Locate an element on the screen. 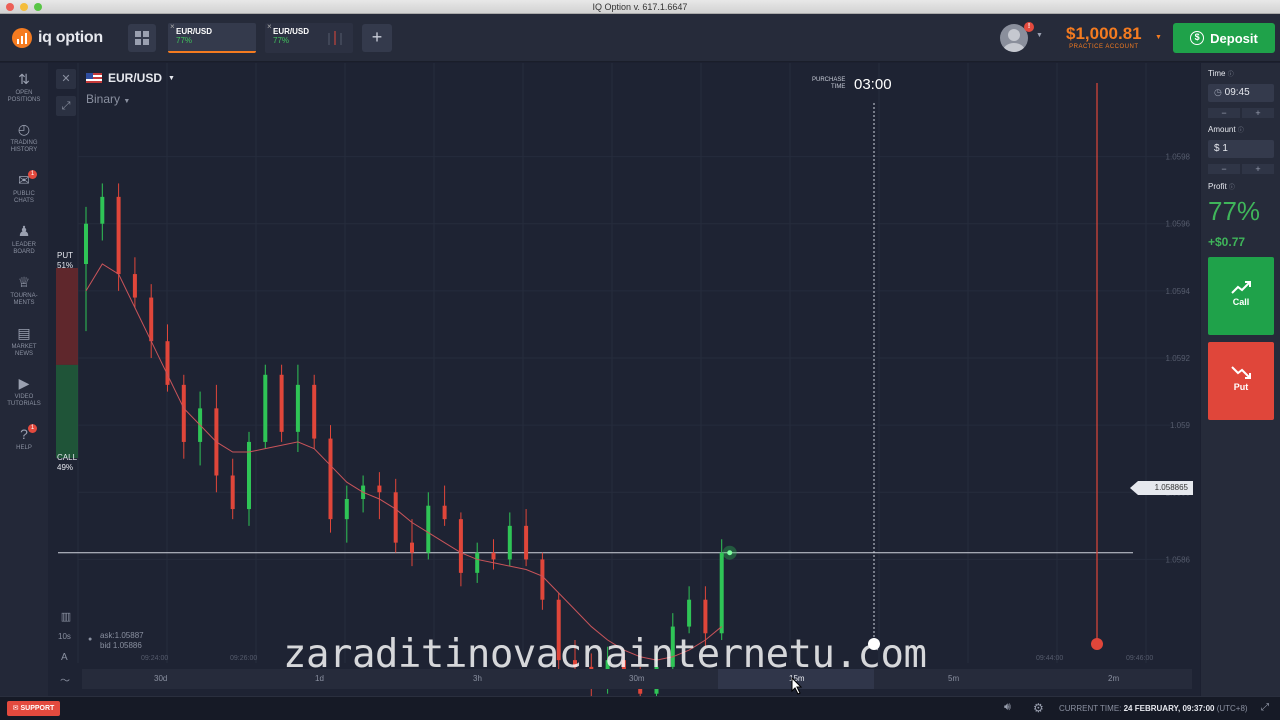 The height and width of the screenshot is (720, 1280). amount-stepper: − + is located at coordinates (1241, 169).